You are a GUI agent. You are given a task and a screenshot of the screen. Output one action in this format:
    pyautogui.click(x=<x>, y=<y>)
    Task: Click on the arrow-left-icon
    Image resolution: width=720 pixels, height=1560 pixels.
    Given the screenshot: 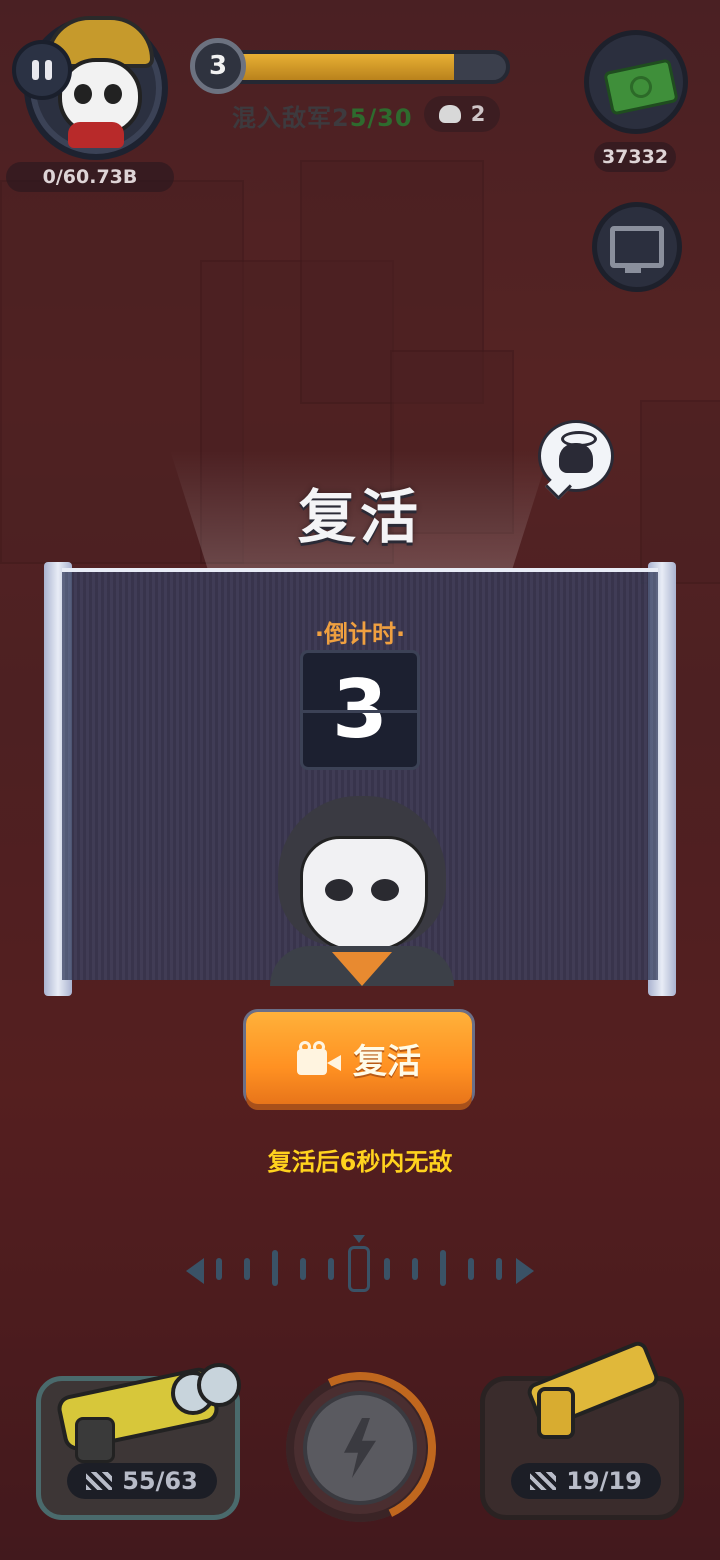 What is the action you would take?
    pyautogui.click(x=195, y=1271)
    